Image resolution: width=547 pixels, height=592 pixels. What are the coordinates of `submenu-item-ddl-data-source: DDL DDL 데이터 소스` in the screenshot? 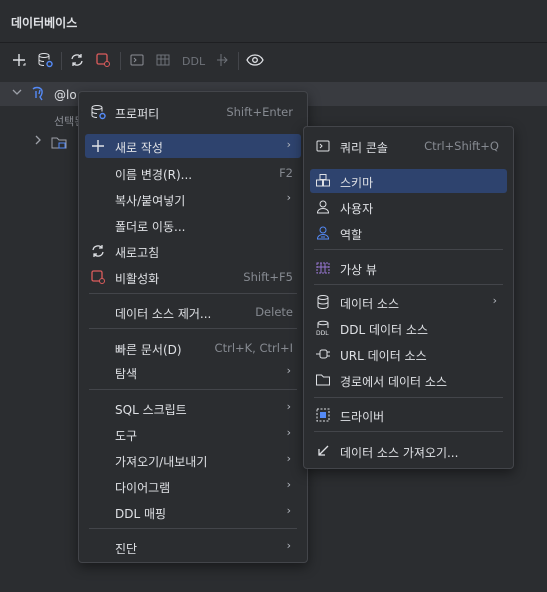 It's located at (408, 328).